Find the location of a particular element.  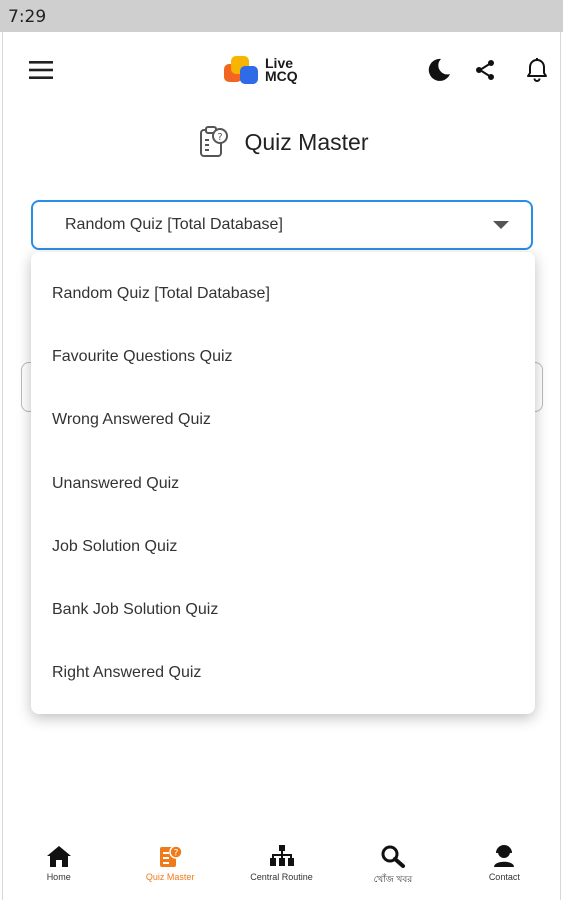

nav-item-quiz-master: ? Quiz Master is located at coordinates (169, 865).